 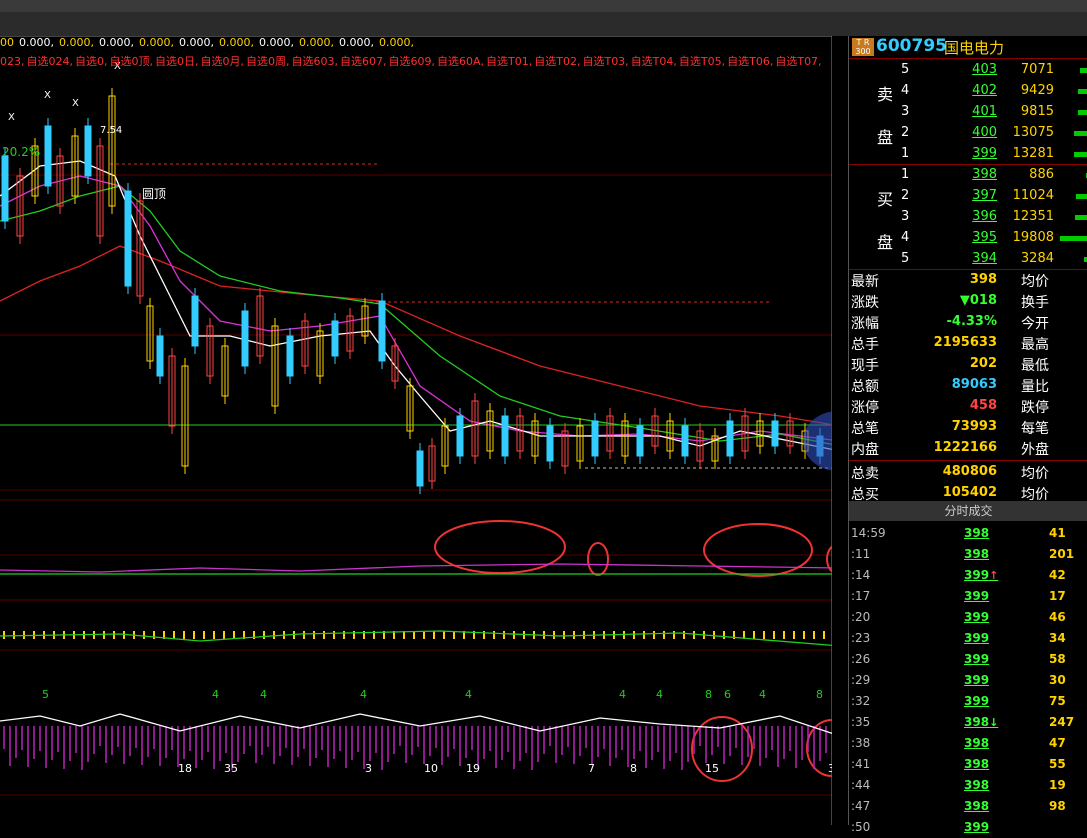 I want to click on order-volume: 12351, so click(x=1033, y=216).